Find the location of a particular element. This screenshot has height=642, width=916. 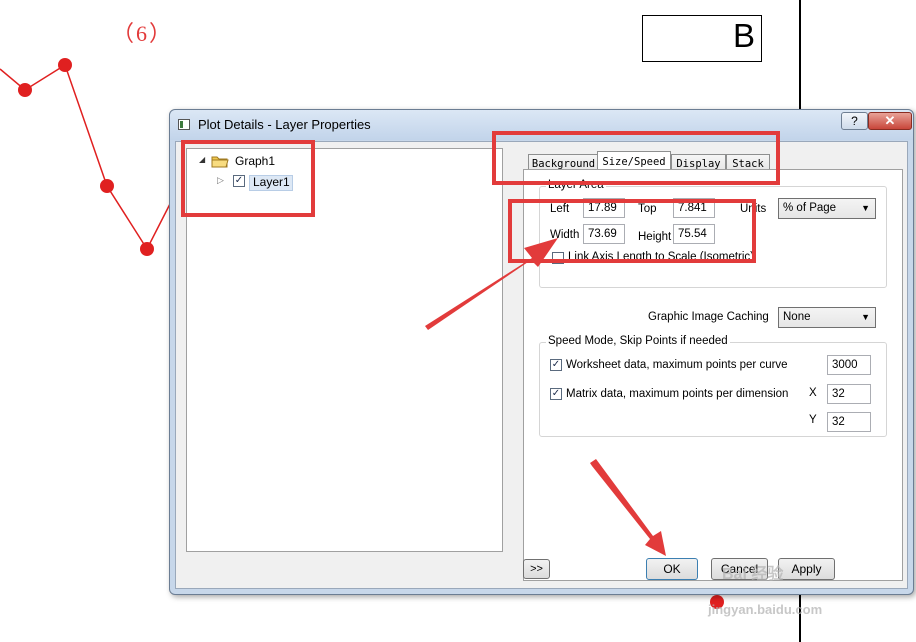

watermark-sub: jingyan.baidu.com is located at coordinates (765, 609).